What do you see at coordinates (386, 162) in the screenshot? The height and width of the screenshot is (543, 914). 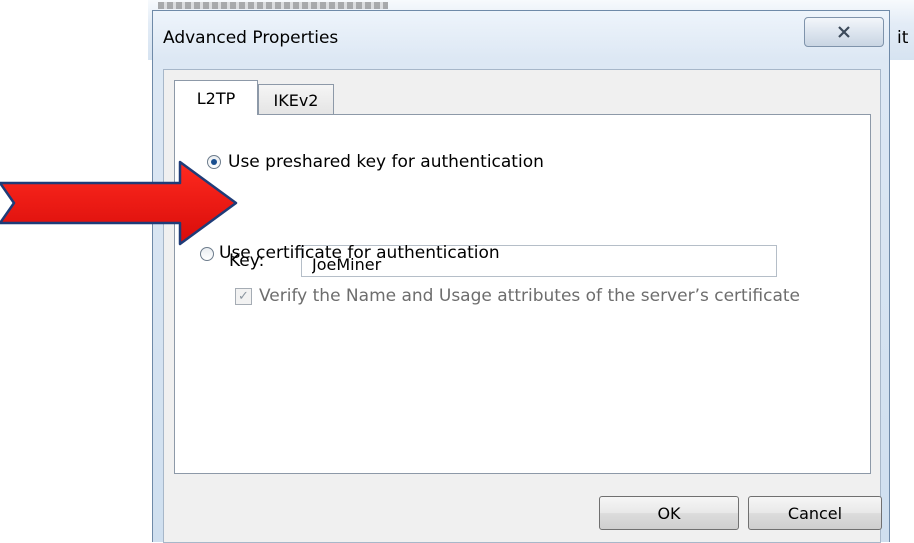 I see `preshared-key-radio-label: Use preshared key for authentication` at bounding box center [386, 162].